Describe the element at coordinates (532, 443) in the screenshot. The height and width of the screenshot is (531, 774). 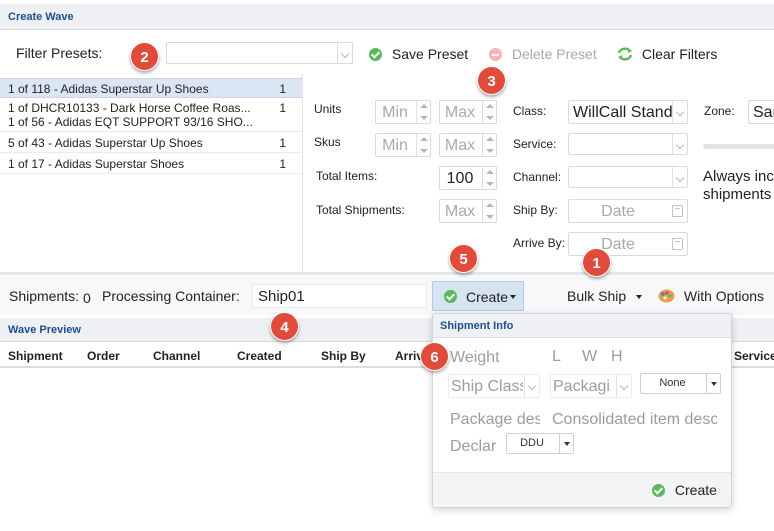
I see `ddu-value: DDU` at that location.